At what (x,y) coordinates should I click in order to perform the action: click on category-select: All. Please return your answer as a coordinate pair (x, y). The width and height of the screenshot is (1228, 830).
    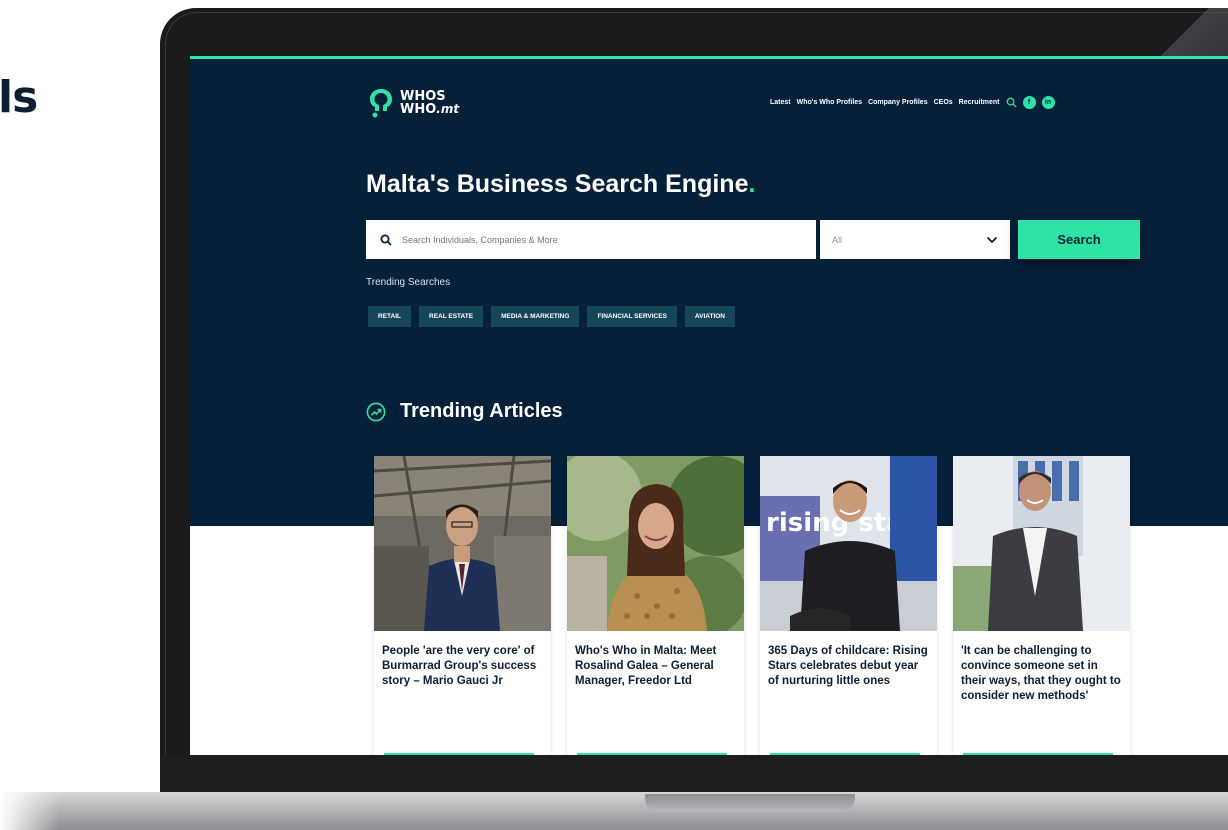
    Looking at the image, I should click on (915, 239).